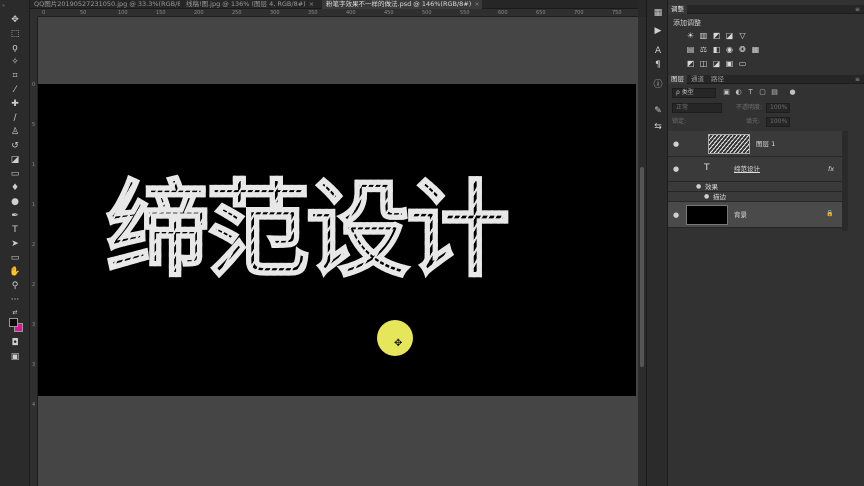 This screenshot has height=486, width=864. Describe the element at coordinates (15, 132) in the screenshot. I see `stamp-tool-icon: ♙` at that location.